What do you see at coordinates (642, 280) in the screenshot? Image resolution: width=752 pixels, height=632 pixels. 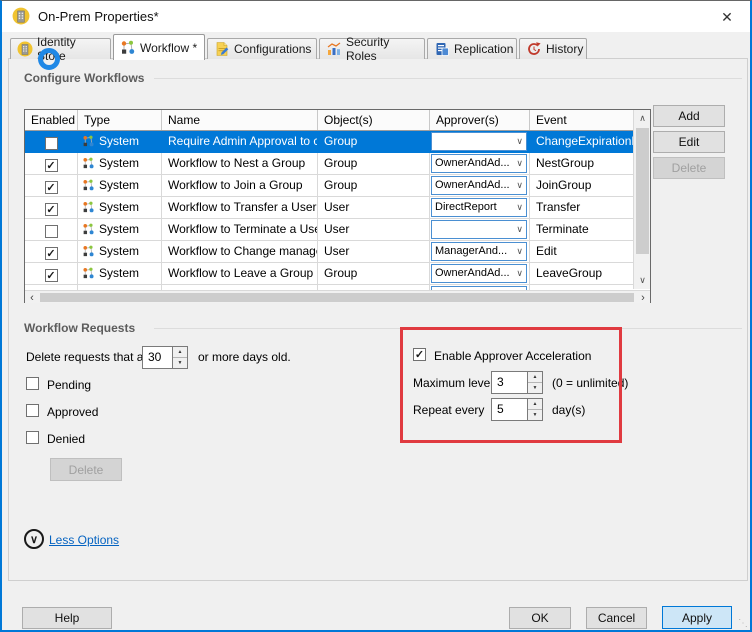 I see `scroll-down-icon: ∨` at bounding box center [642, 280].